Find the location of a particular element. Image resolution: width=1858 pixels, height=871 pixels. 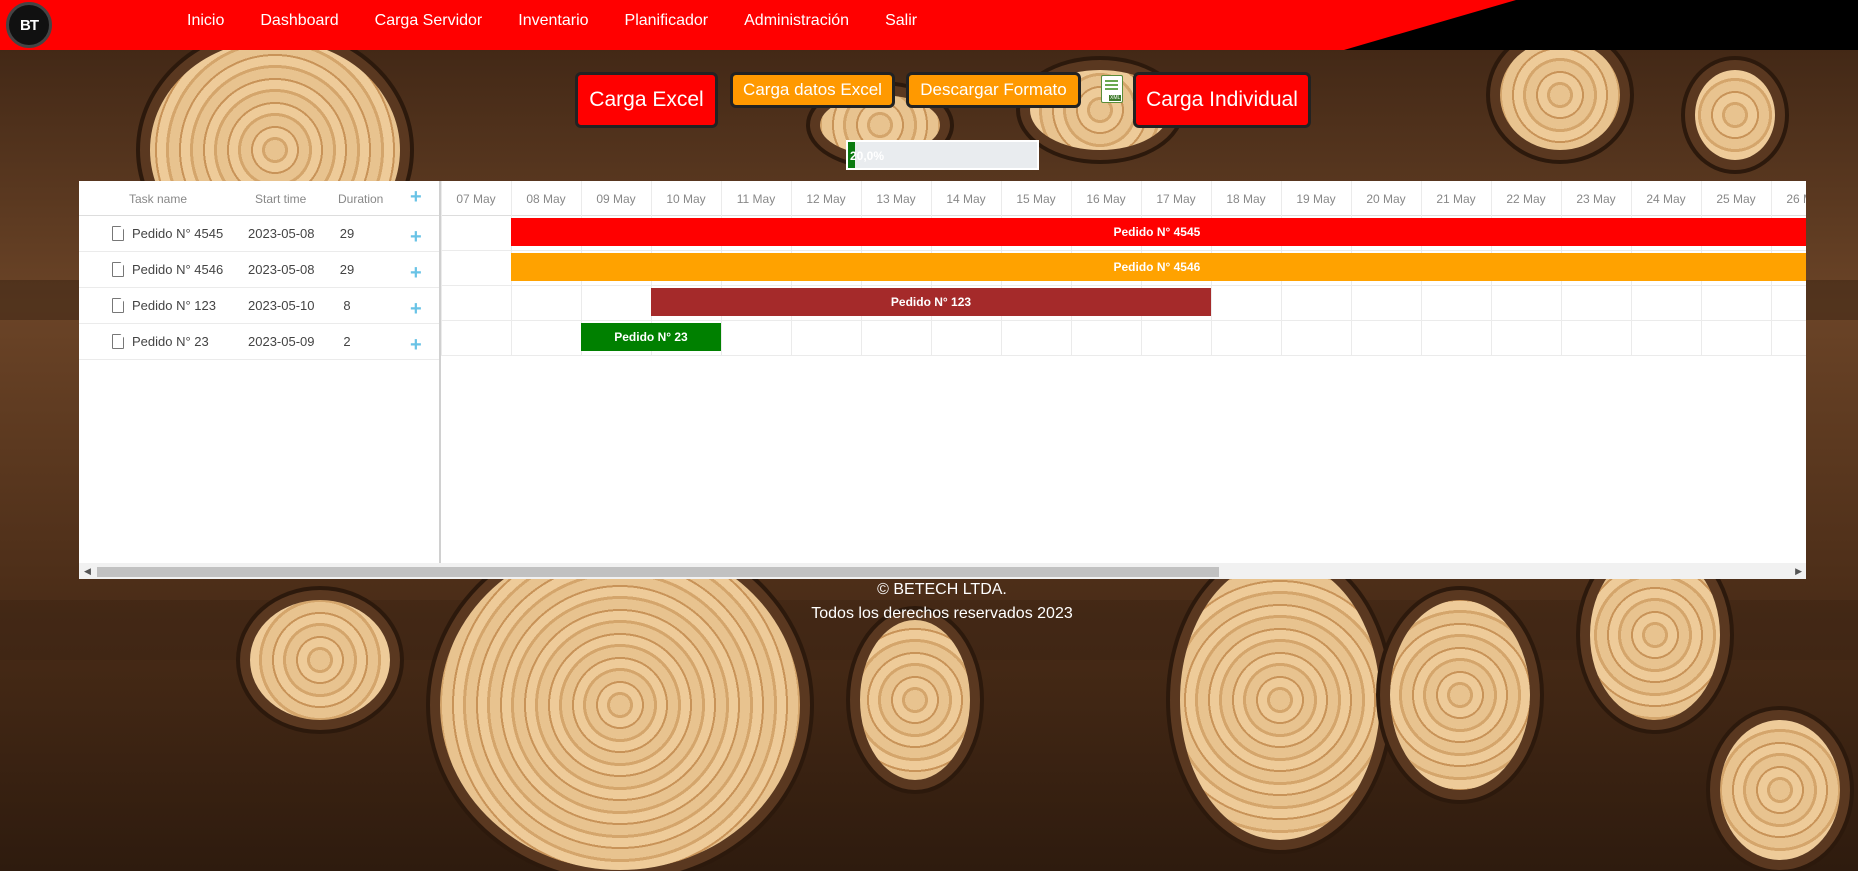

date-label: 16 May is located at coordinates (1106, 199).